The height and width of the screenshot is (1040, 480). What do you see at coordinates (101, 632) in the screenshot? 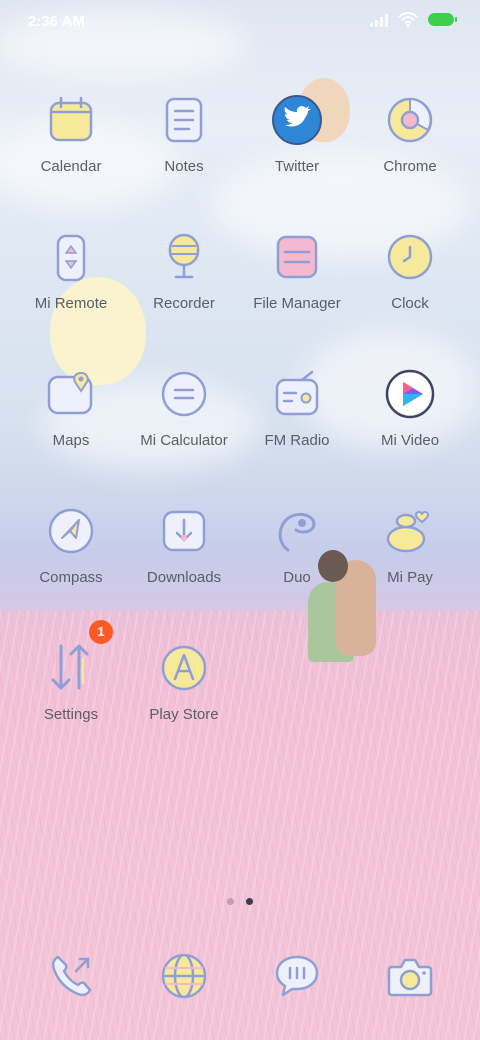
I see `notification-badge: 1` at bounding box center [101, 632].